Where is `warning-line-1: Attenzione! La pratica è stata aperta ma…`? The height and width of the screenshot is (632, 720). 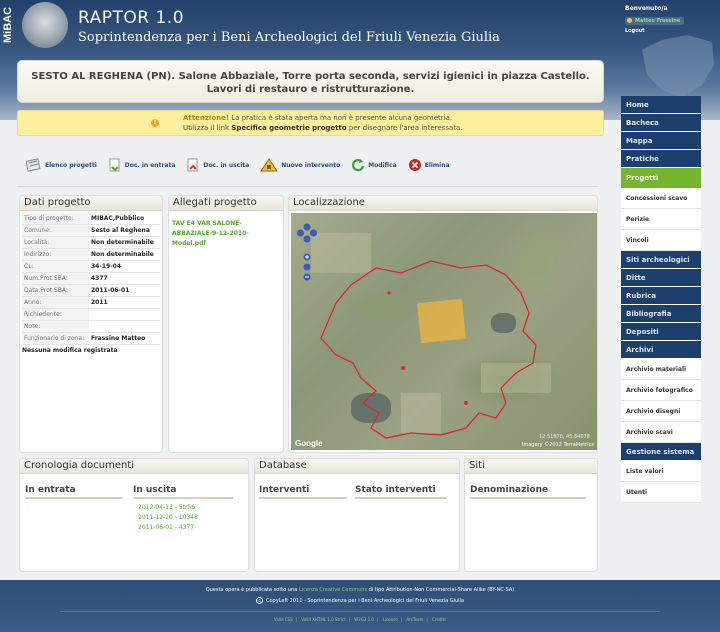
warning-line-1: Attenzione! La pratica è stata aperta ma… is located at coordinates (317, 118).